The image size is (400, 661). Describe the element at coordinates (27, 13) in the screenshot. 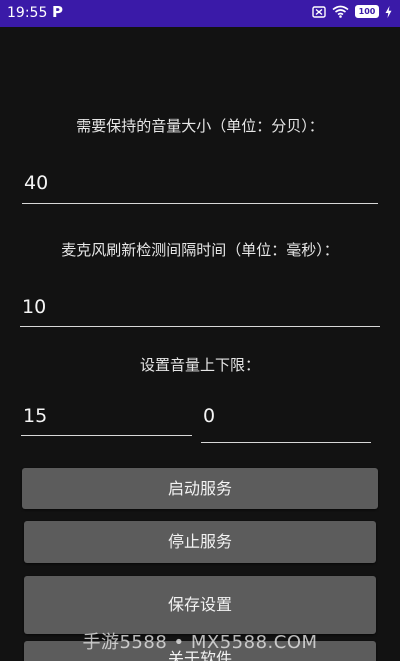

I see `status-time: 19:55` at that location.